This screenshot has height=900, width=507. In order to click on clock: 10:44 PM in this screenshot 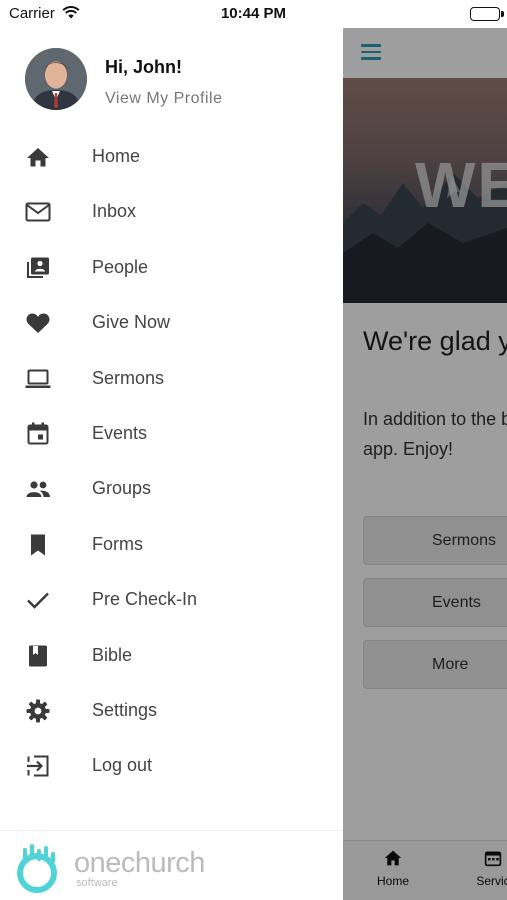, I will do `click(253, 13)`.